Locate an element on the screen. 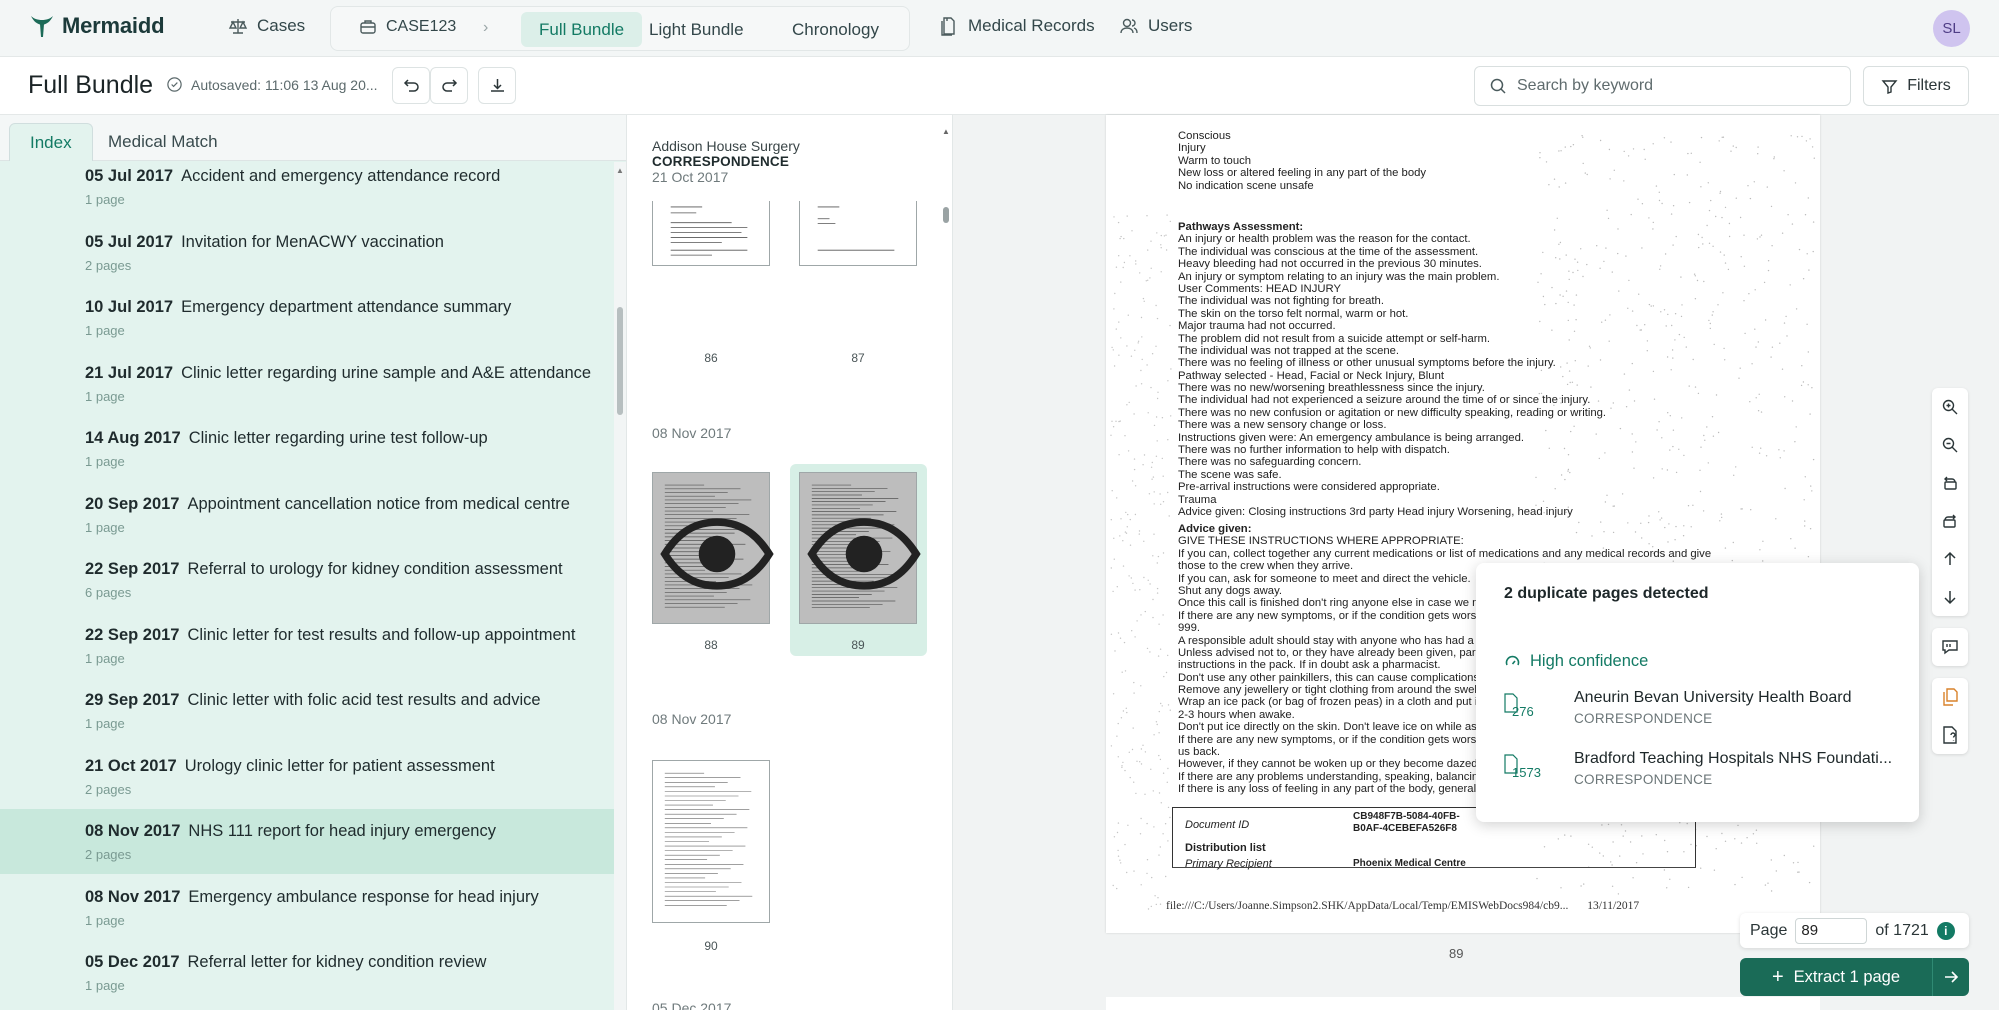 The width and height of the screenshot is (1999, 1017). redo-button is located at coordinates (449, 85).